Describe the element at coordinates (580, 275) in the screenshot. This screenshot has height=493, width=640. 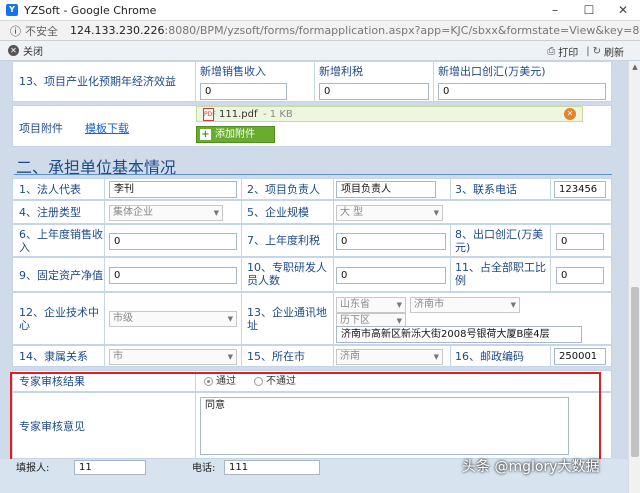
I see `staff-ratio-input: 0` at that location.